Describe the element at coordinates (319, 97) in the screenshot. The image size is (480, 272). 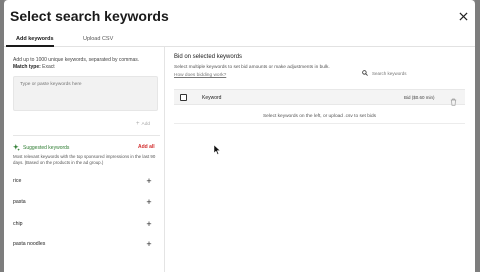
I see `bids-table-header: Keyword Bid ($0.60 min)` at that location.